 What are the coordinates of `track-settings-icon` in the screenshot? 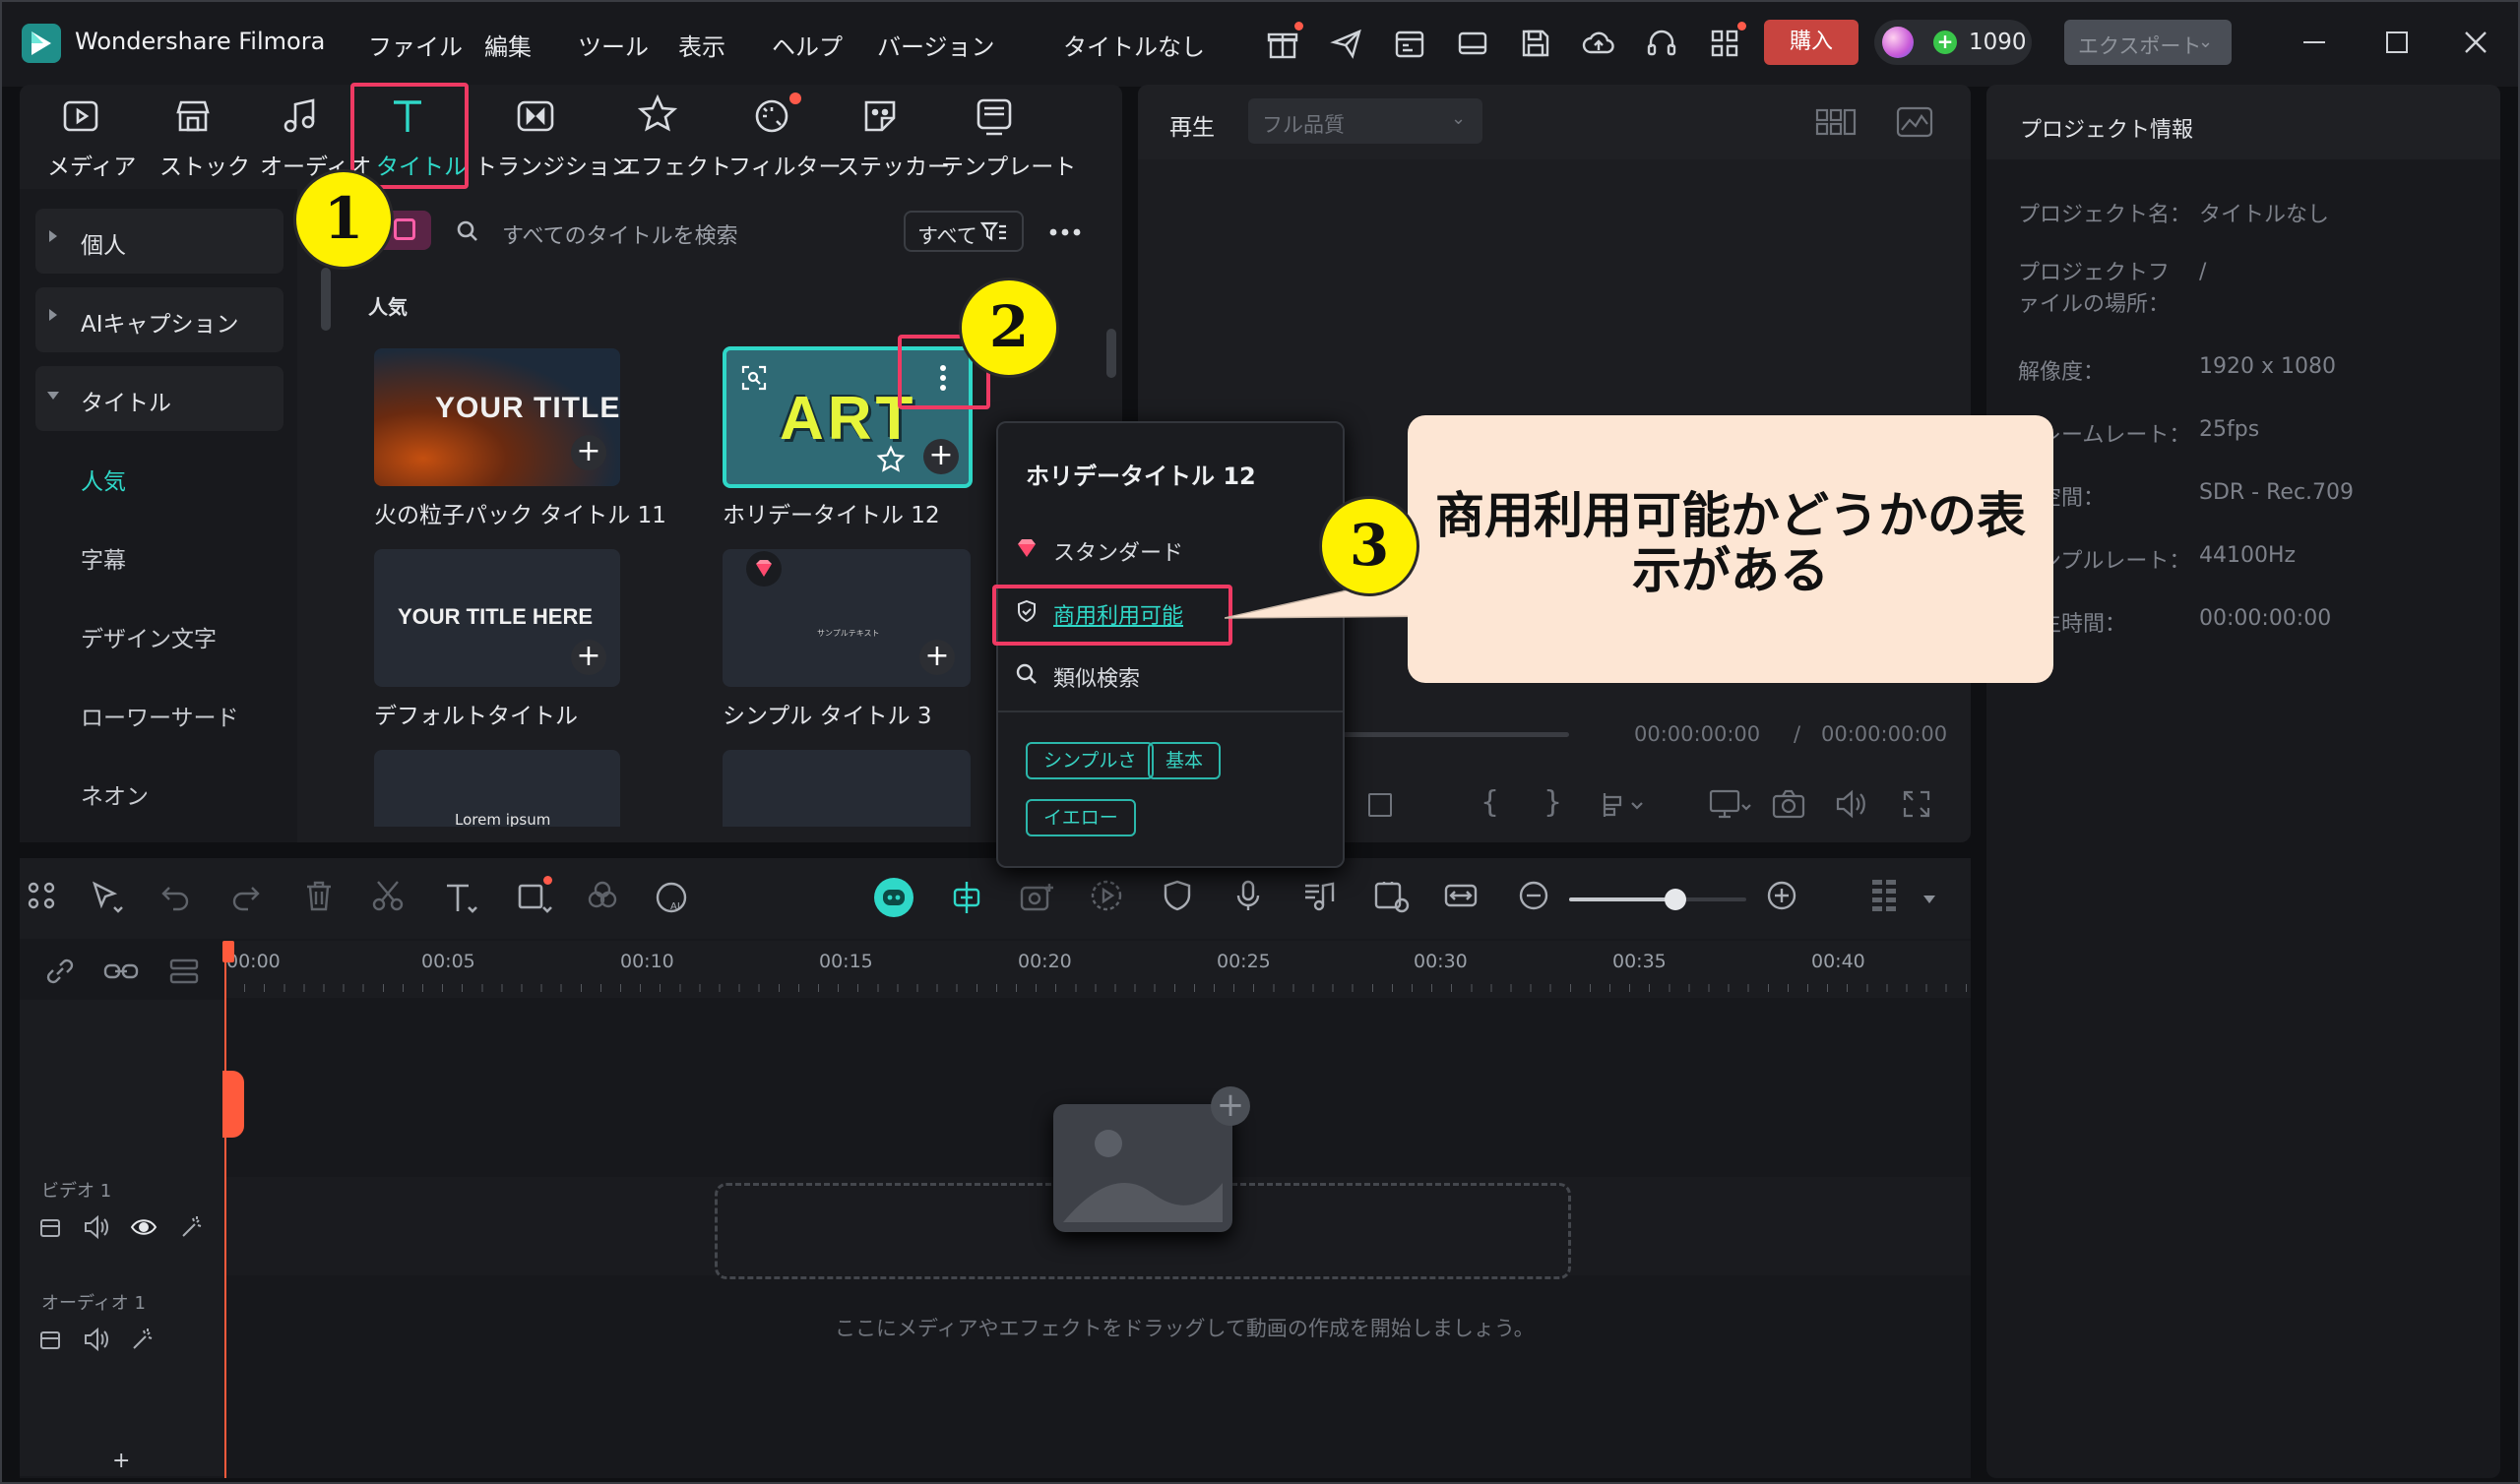 It's located at (184, 972).